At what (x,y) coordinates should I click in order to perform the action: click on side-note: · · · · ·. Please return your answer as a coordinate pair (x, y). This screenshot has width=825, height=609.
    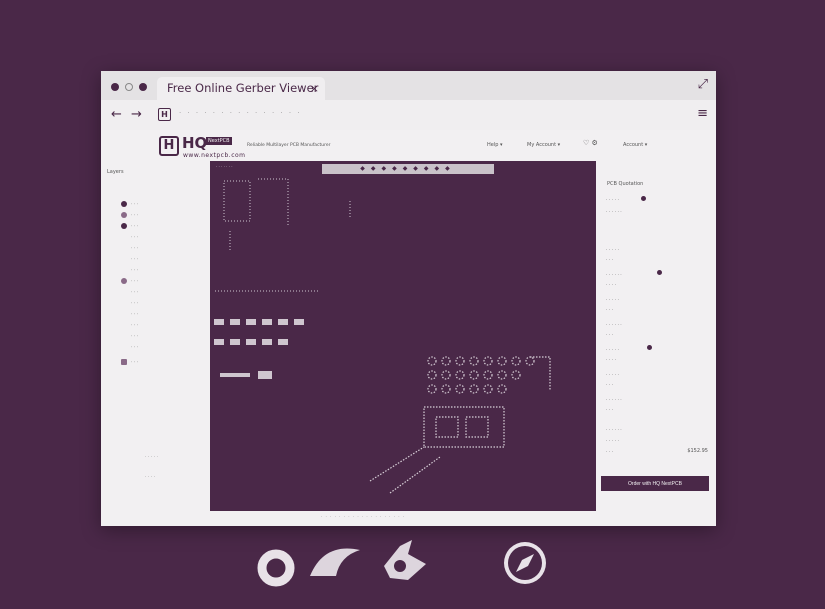
    Looking at the image, I should click on (151, 457).